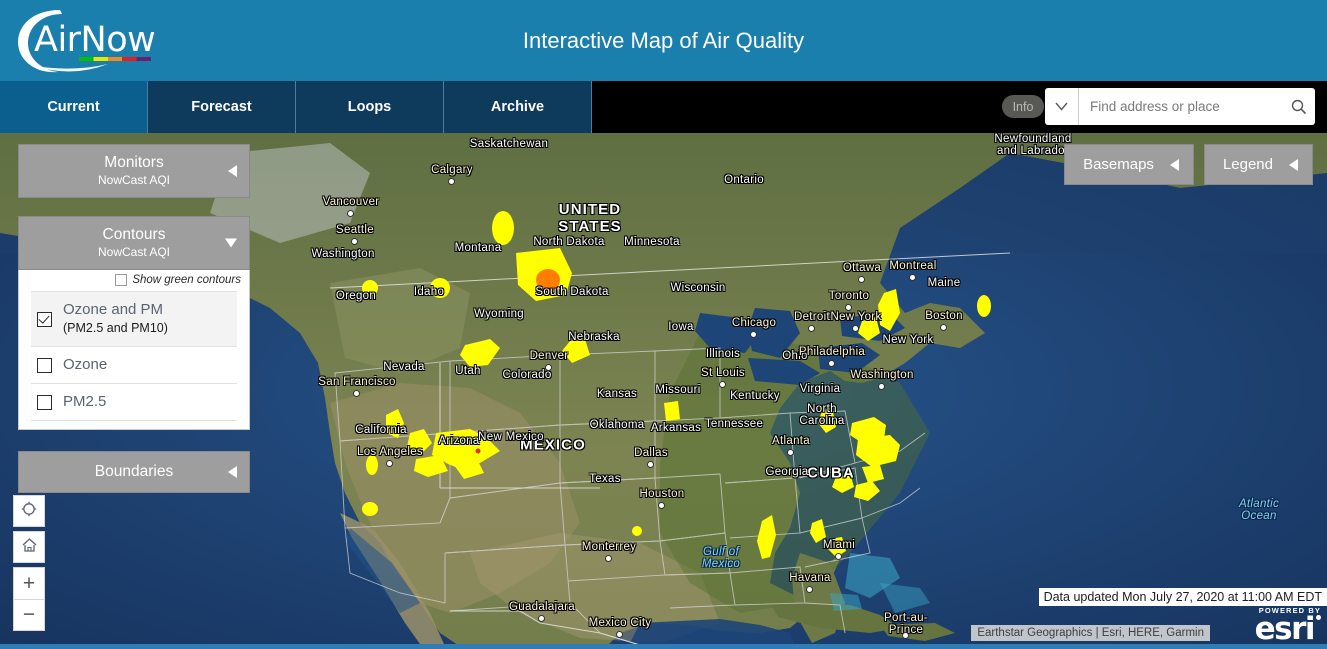  Describe the element at coordinates (113, 309) in the screenshot. I see `contour-option-ozone-and-pm-label: Ozone and PM` at that location.